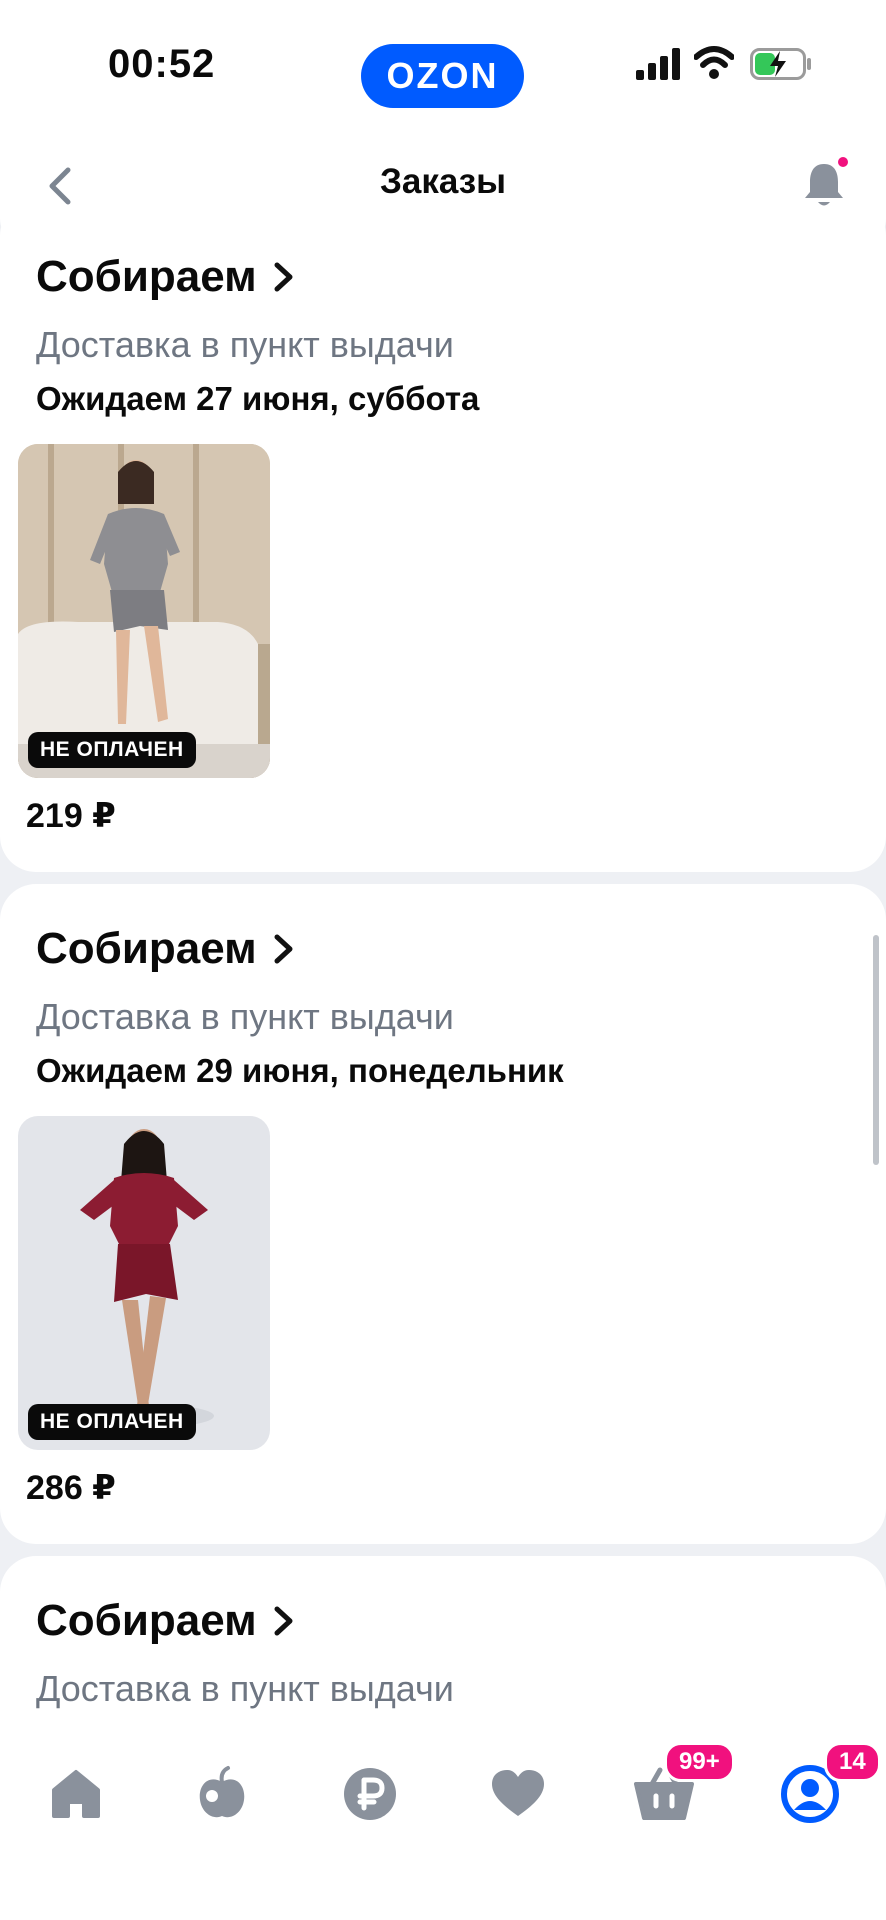 The width and height of the screenshot is (886, 1920). I want to click on bottom-tab-bar: 99+ 14, so click(443, 1825).